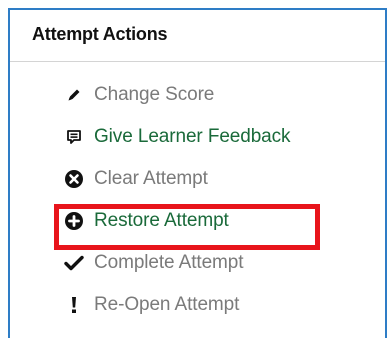 The height and width of the screenshot is (338, 391). What do you see at coordinates (74, 95) in the screenshot?
I see `pencil-icon` at bounding box center [74, 95].